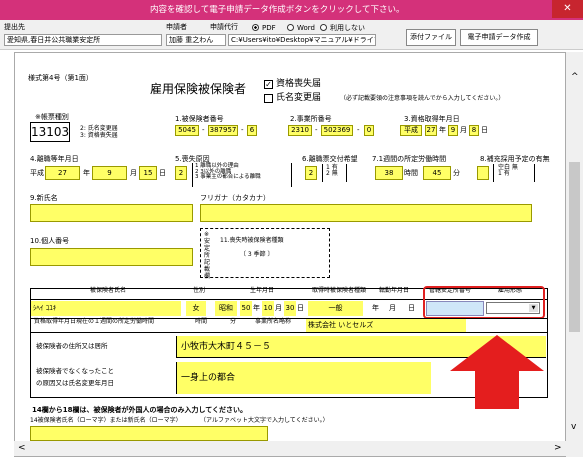  What do you see at coordinates (573, 427) in the screenshot?
I see `scroll-down-icon: v` at bounding box center [573, 427].